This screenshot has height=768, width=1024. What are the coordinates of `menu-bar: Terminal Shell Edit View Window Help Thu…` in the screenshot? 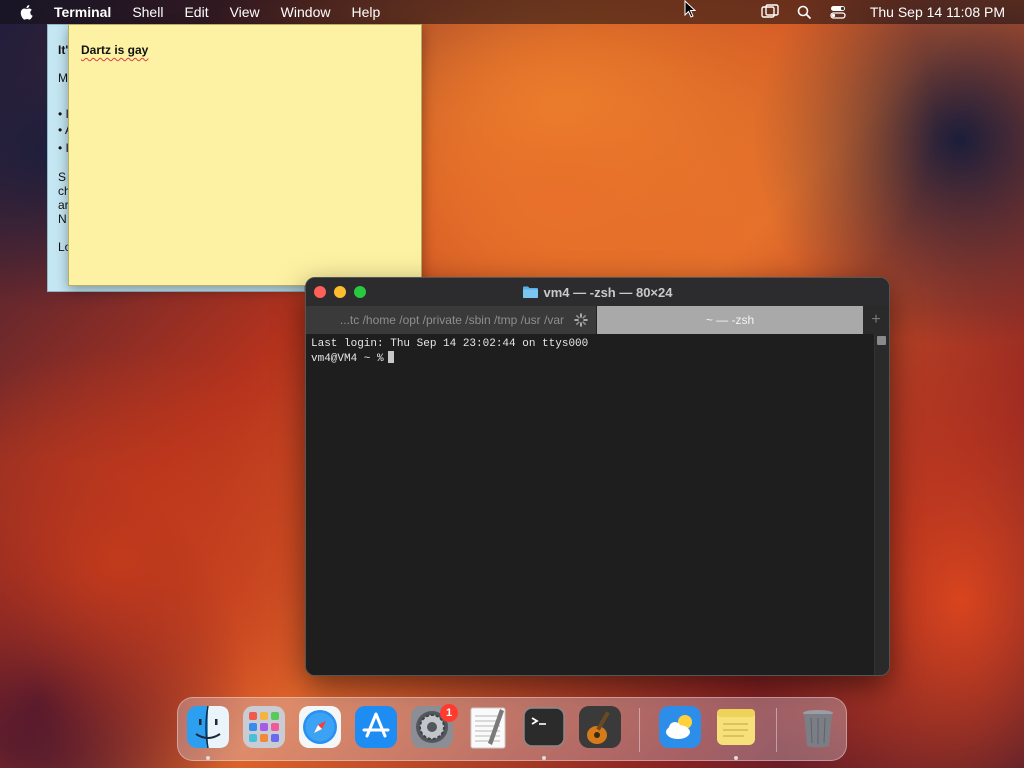 It's located at (512, 12).